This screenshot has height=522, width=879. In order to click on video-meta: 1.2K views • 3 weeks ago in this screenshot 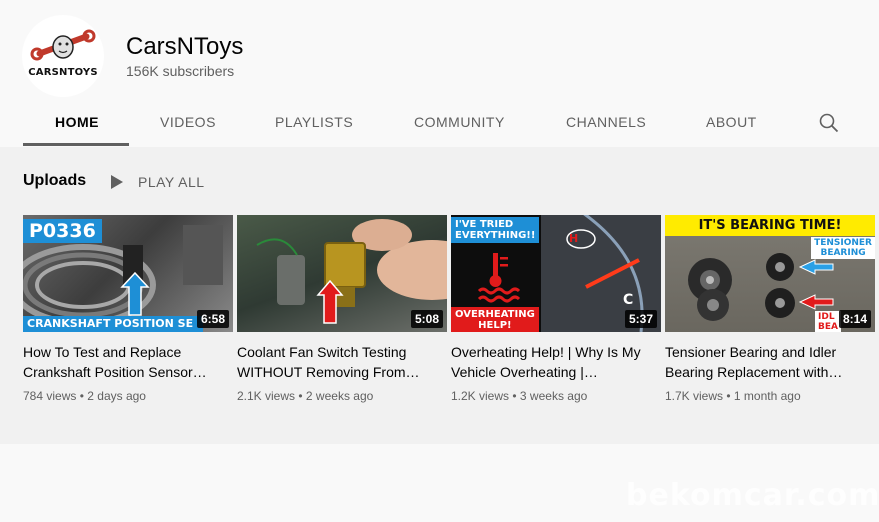, I will do `click(556, 396)`.